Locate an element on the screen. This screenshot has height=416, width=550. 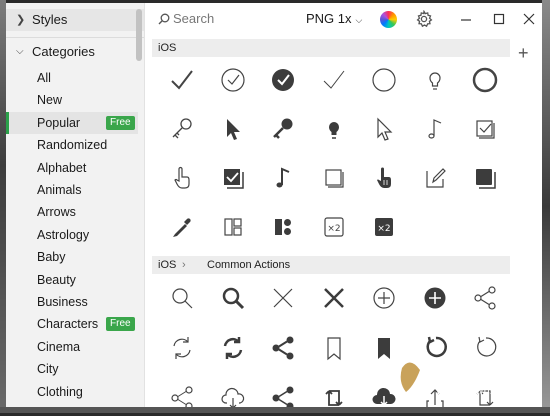
watermark-title: 当下软件园 is located at coordinates (476, 370).